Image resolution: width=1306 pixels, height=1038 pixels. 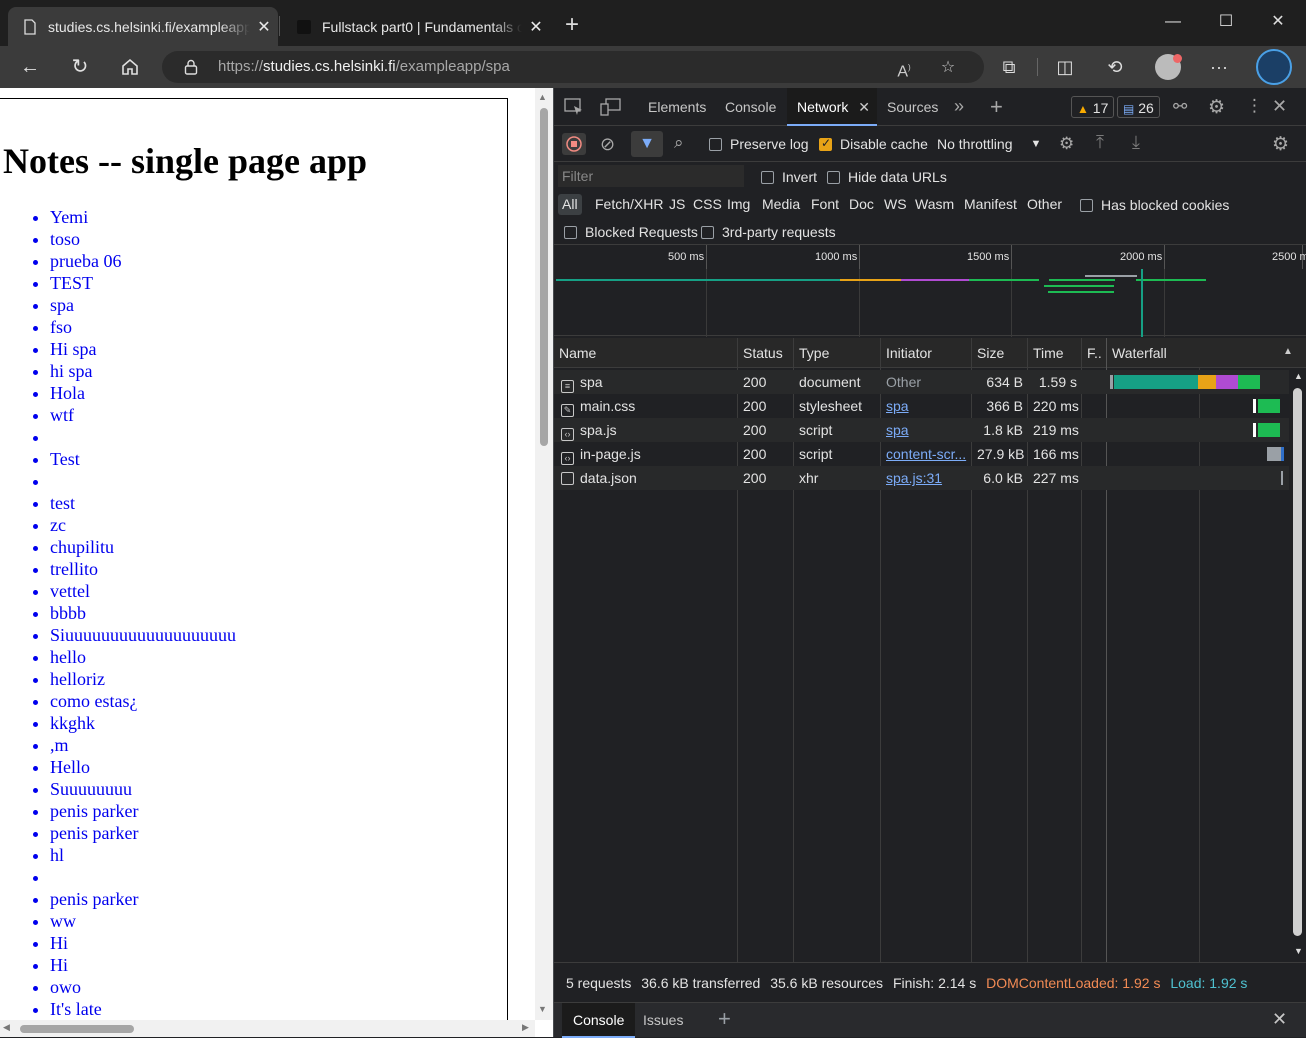 What do you see at coordinates (825, 204) in the screenshot?
I see `type-filter-font: Font` at bounding box center [825, 204].